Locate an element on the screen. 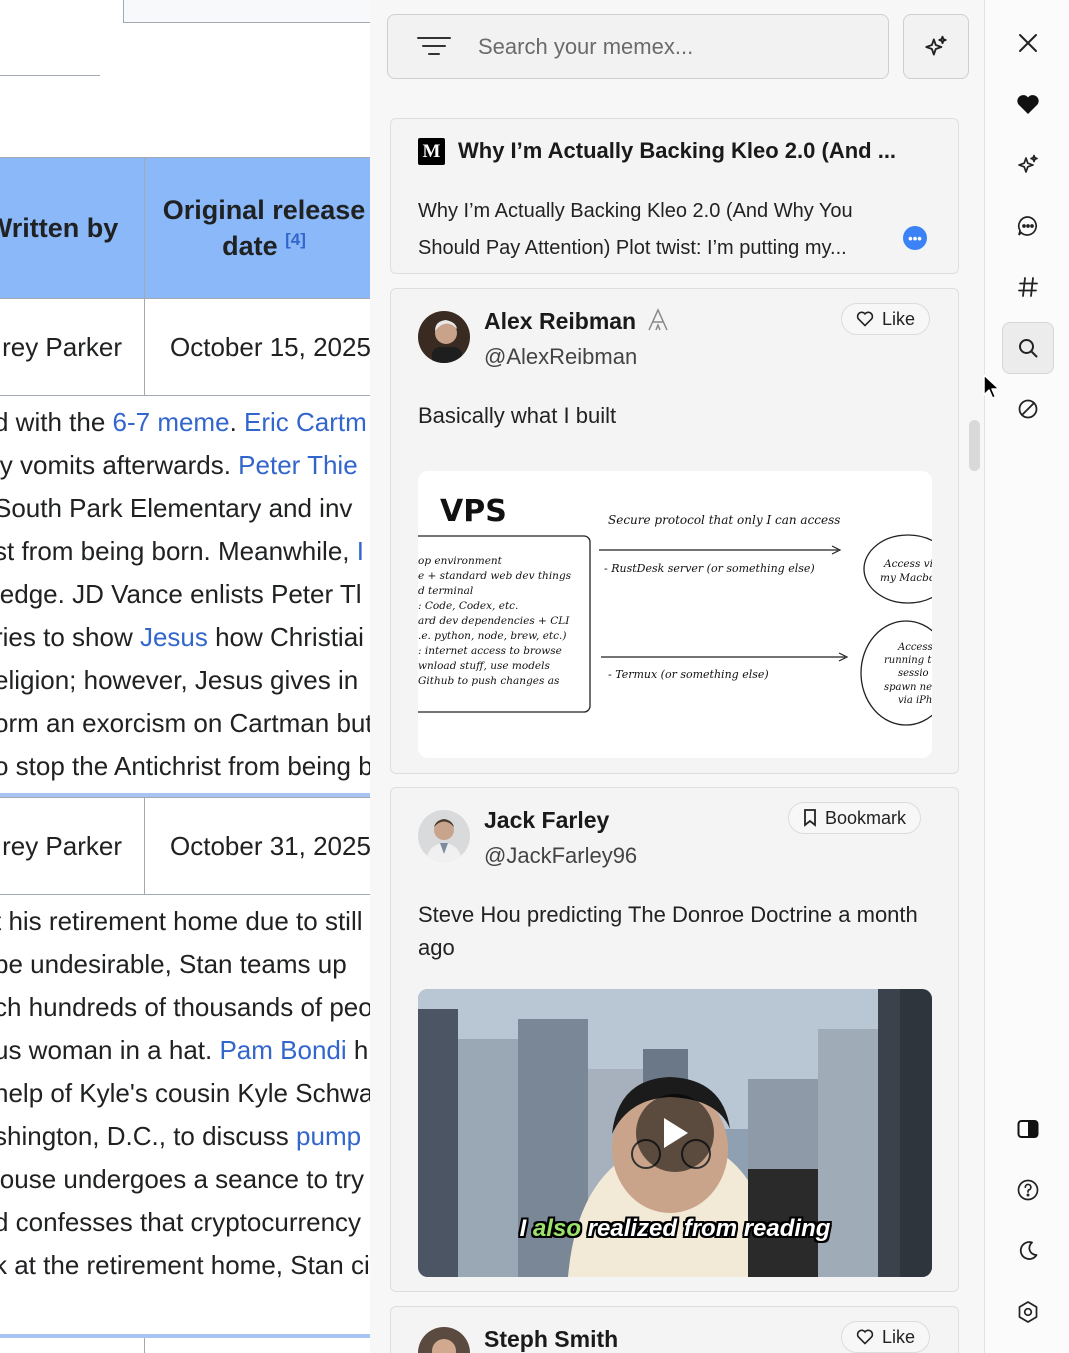 The width and height of the screenshot is (1069, 1353). sketch-box-line: op environment is located at coordinates (460, 561).